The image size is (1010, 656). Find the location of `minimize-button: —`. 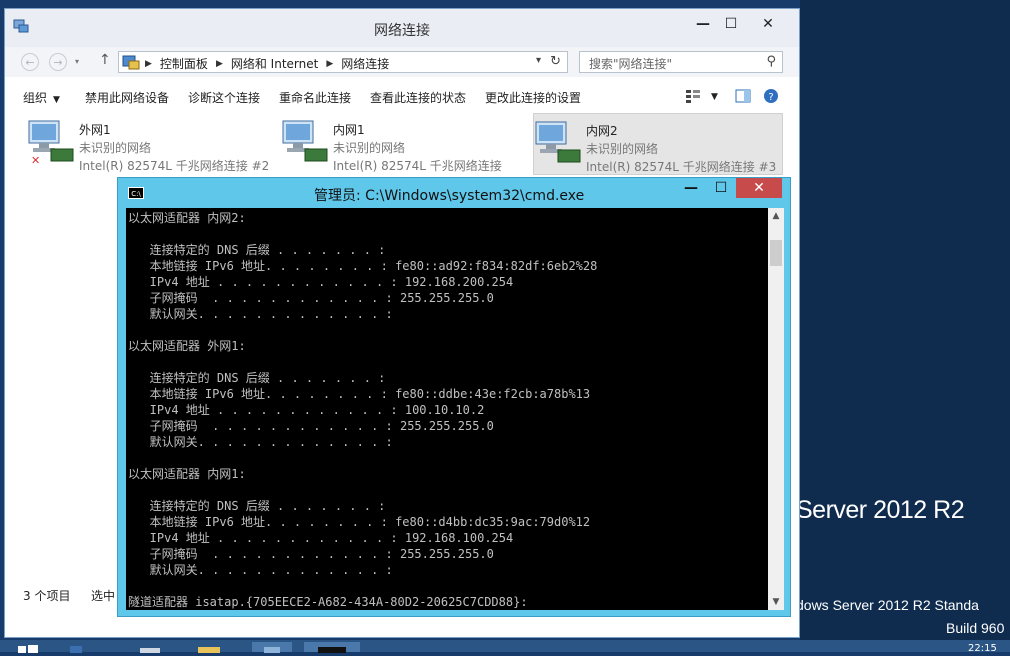

minimize-button: — is located at coordinates (703, 24).